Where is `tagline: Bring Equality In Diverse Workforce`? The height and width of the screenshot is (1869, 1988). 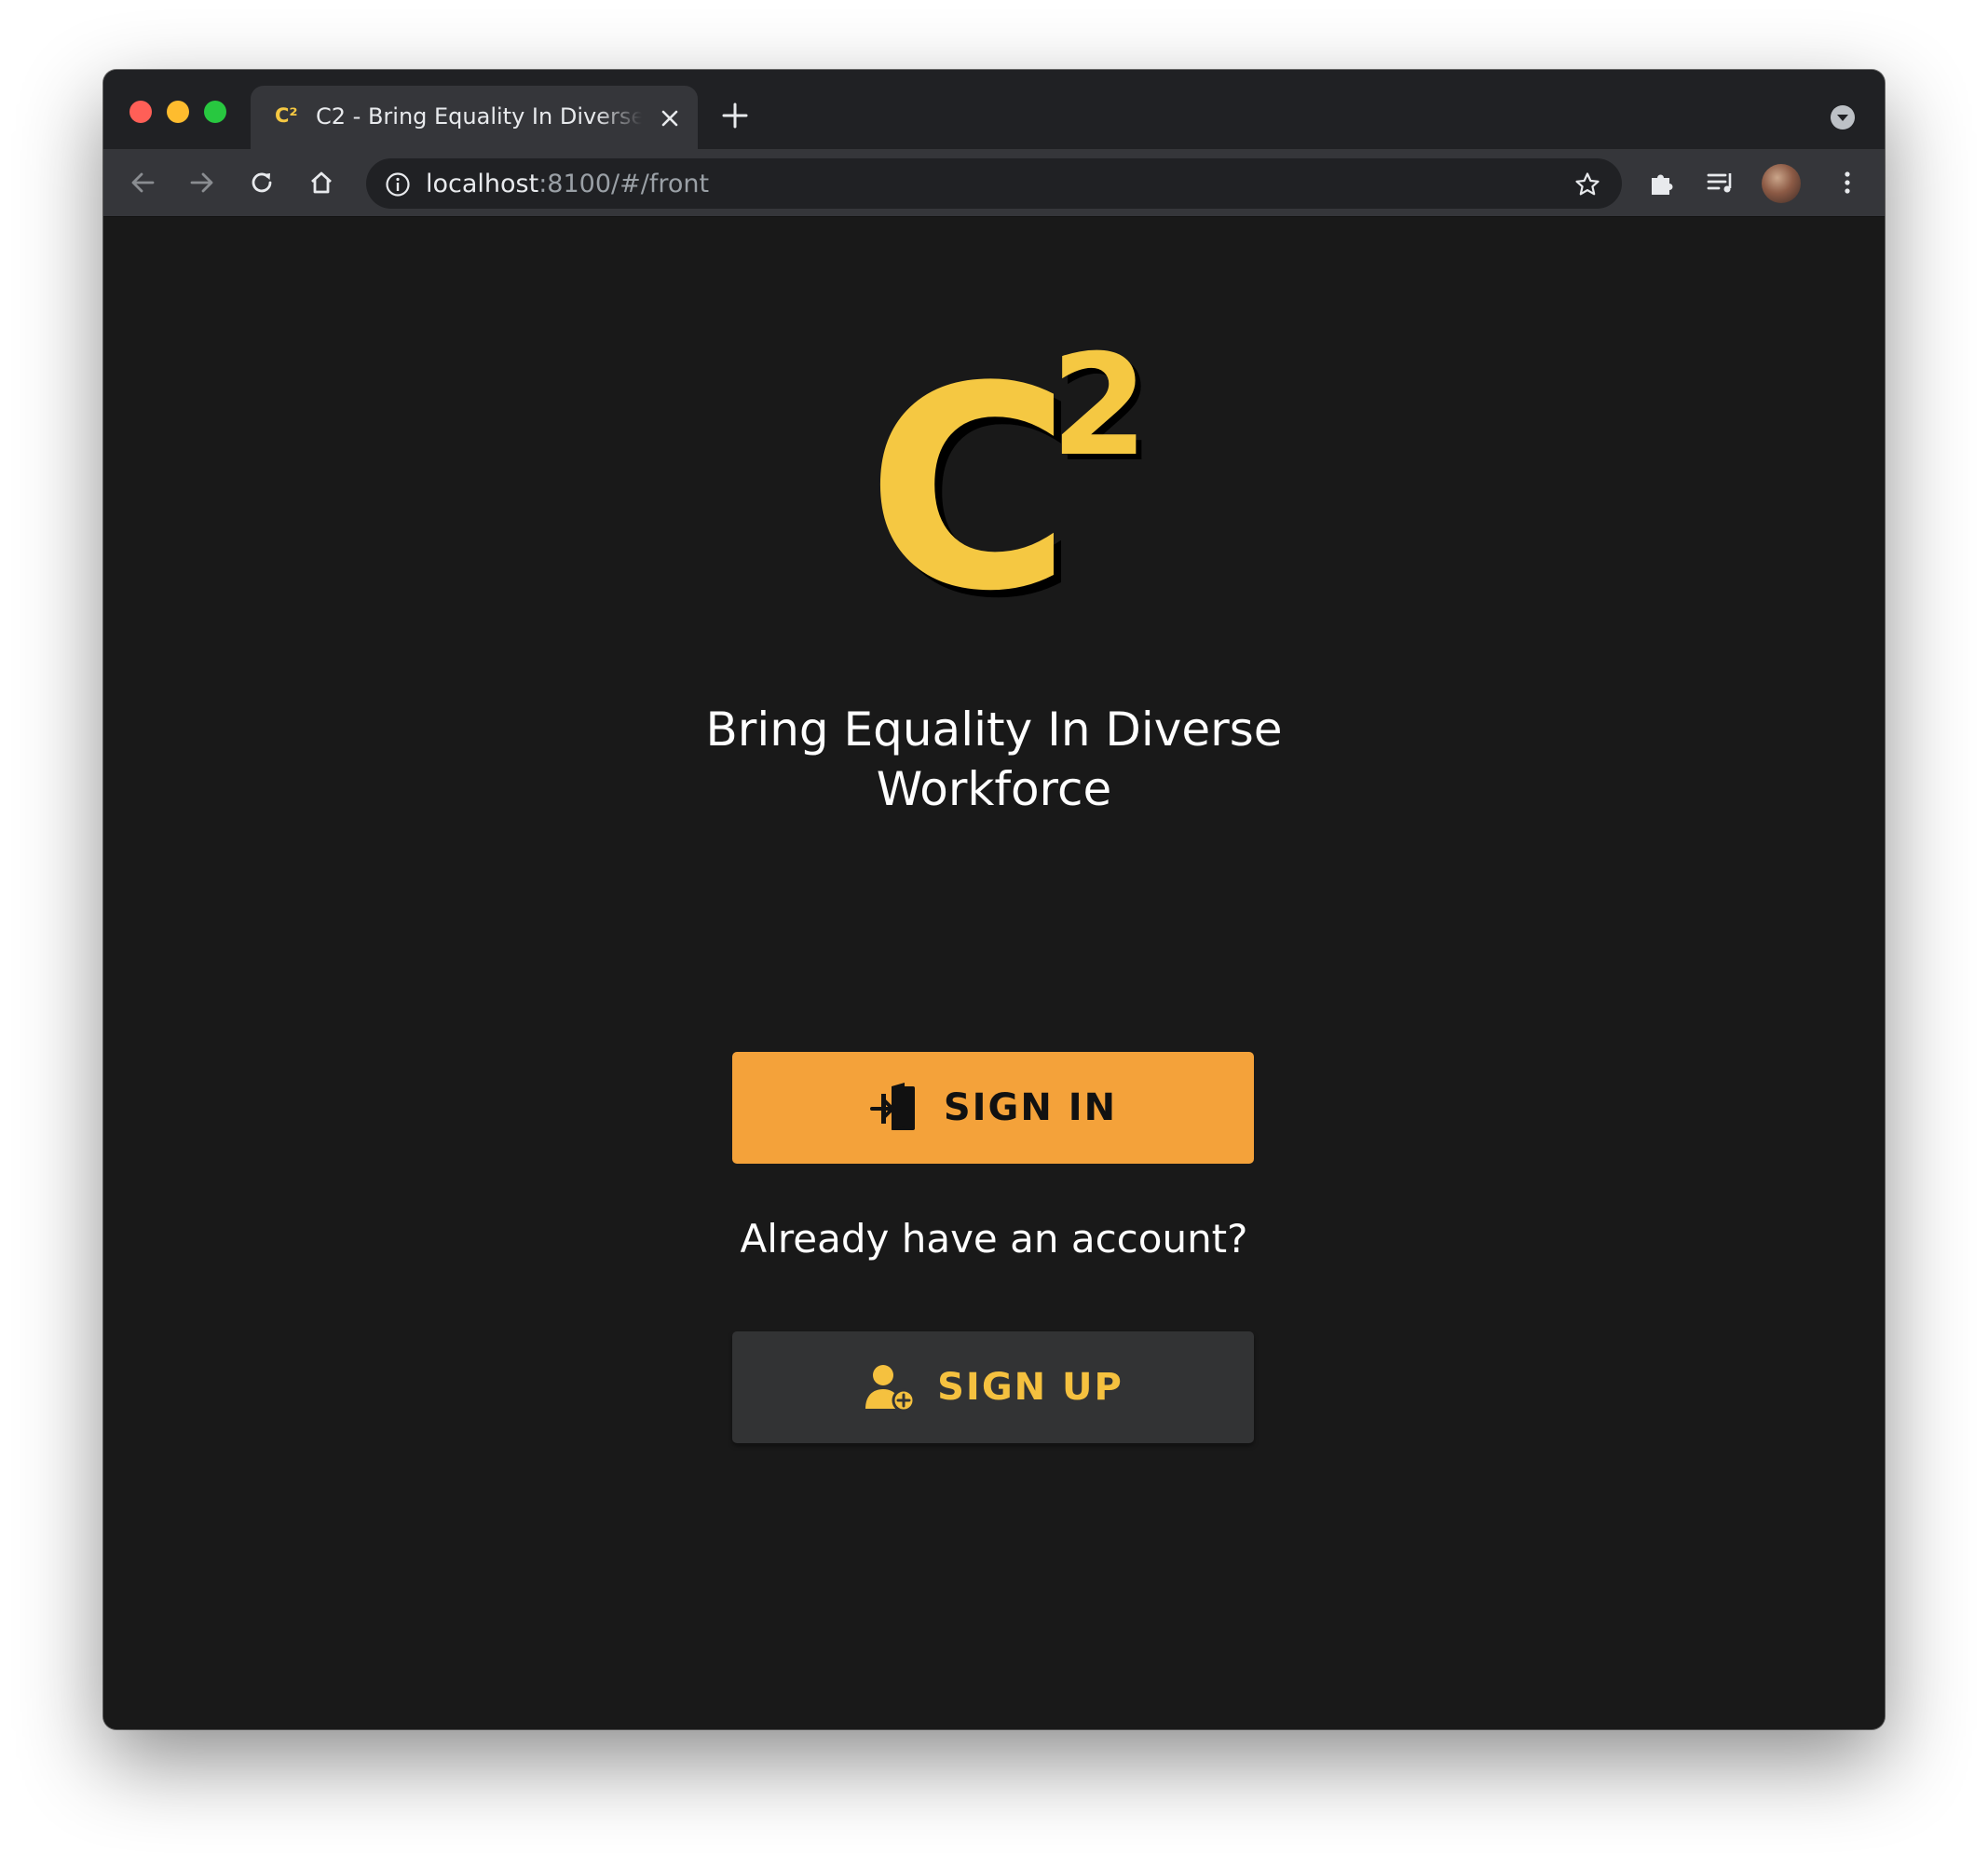 tagline: Bring Equality In Diverse Workforce is located at coordinates (994, 760).